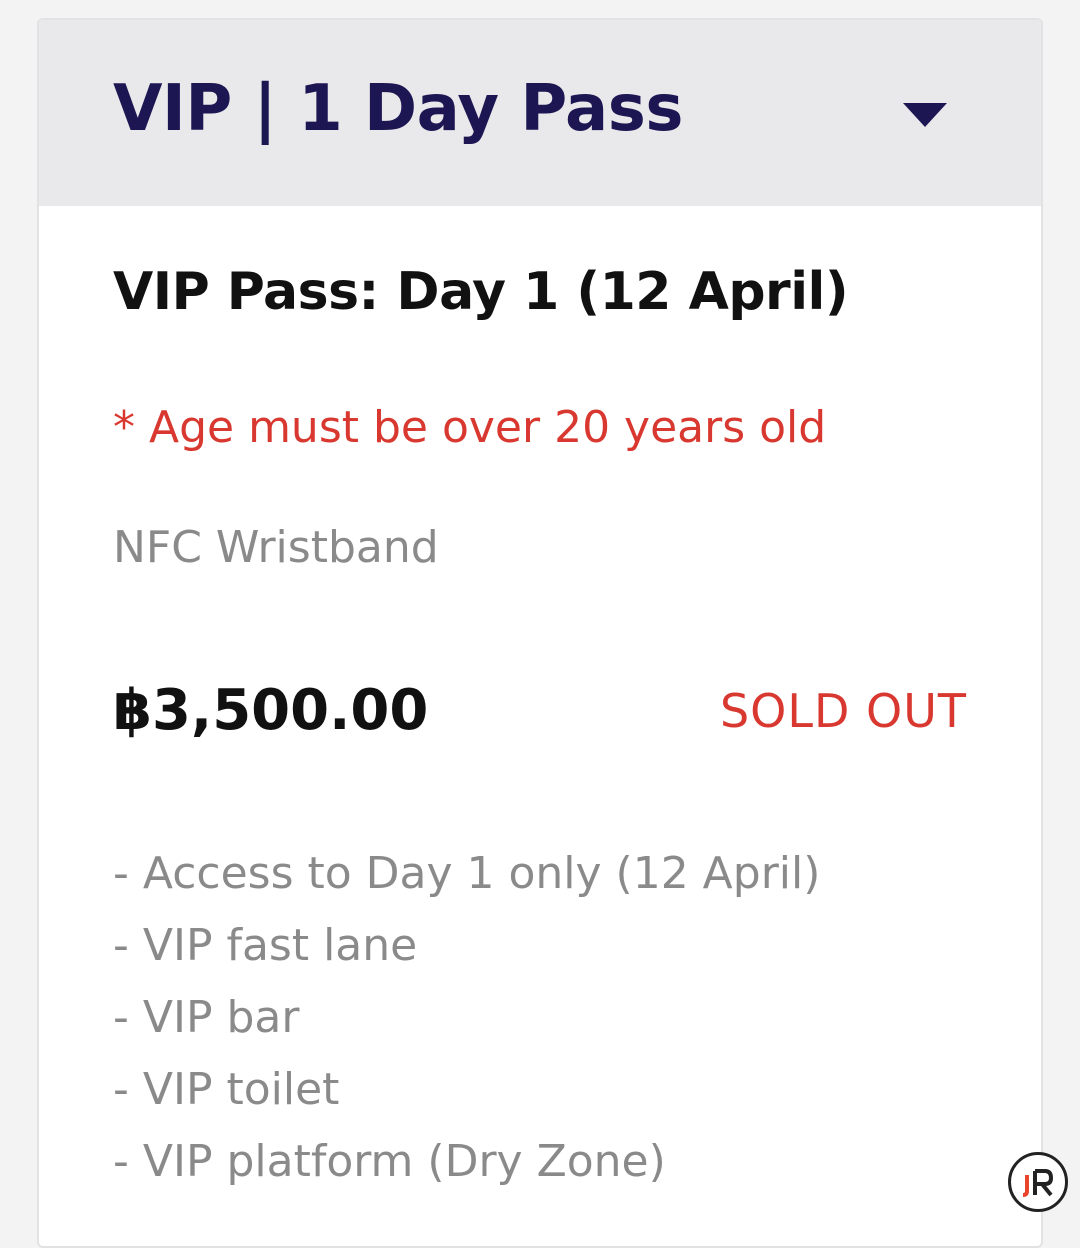 The width and height of the screenshot is (1080, 1248). I want to click on sold-out-status: SOLD OUT, so click(843, 711).